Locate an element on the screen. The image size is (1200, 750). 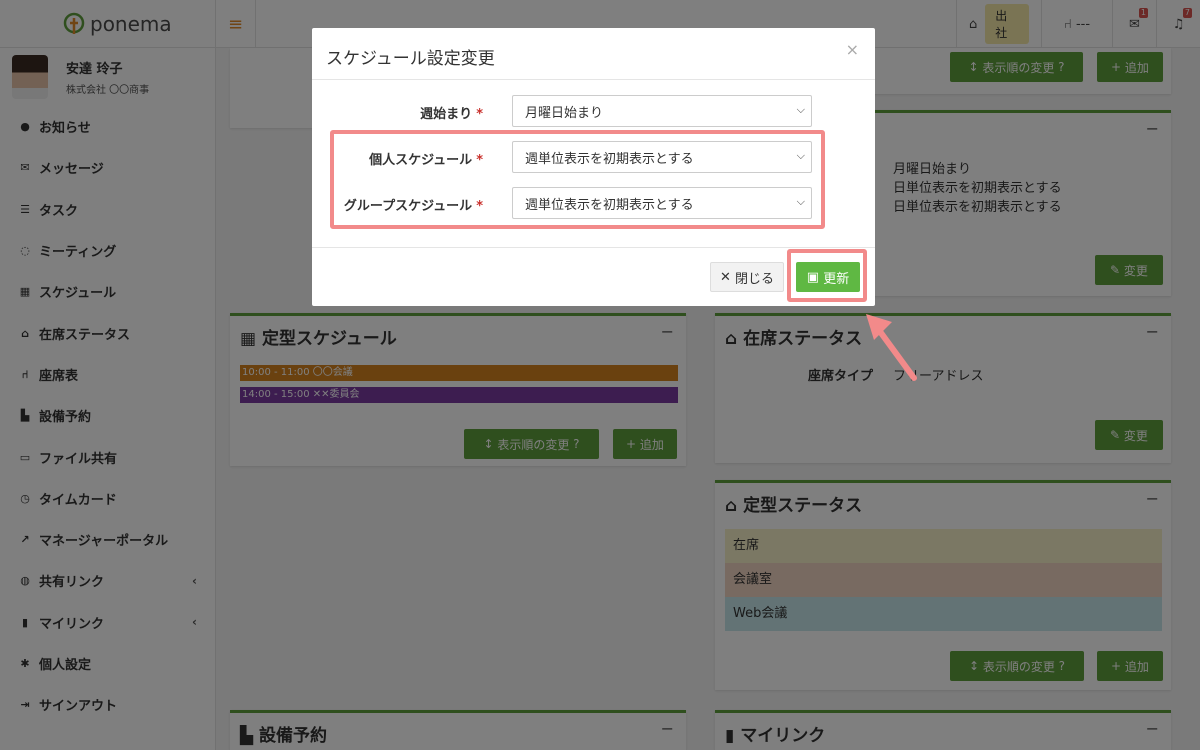
field-label: 週始まり * is located at coordinates (451, 114).